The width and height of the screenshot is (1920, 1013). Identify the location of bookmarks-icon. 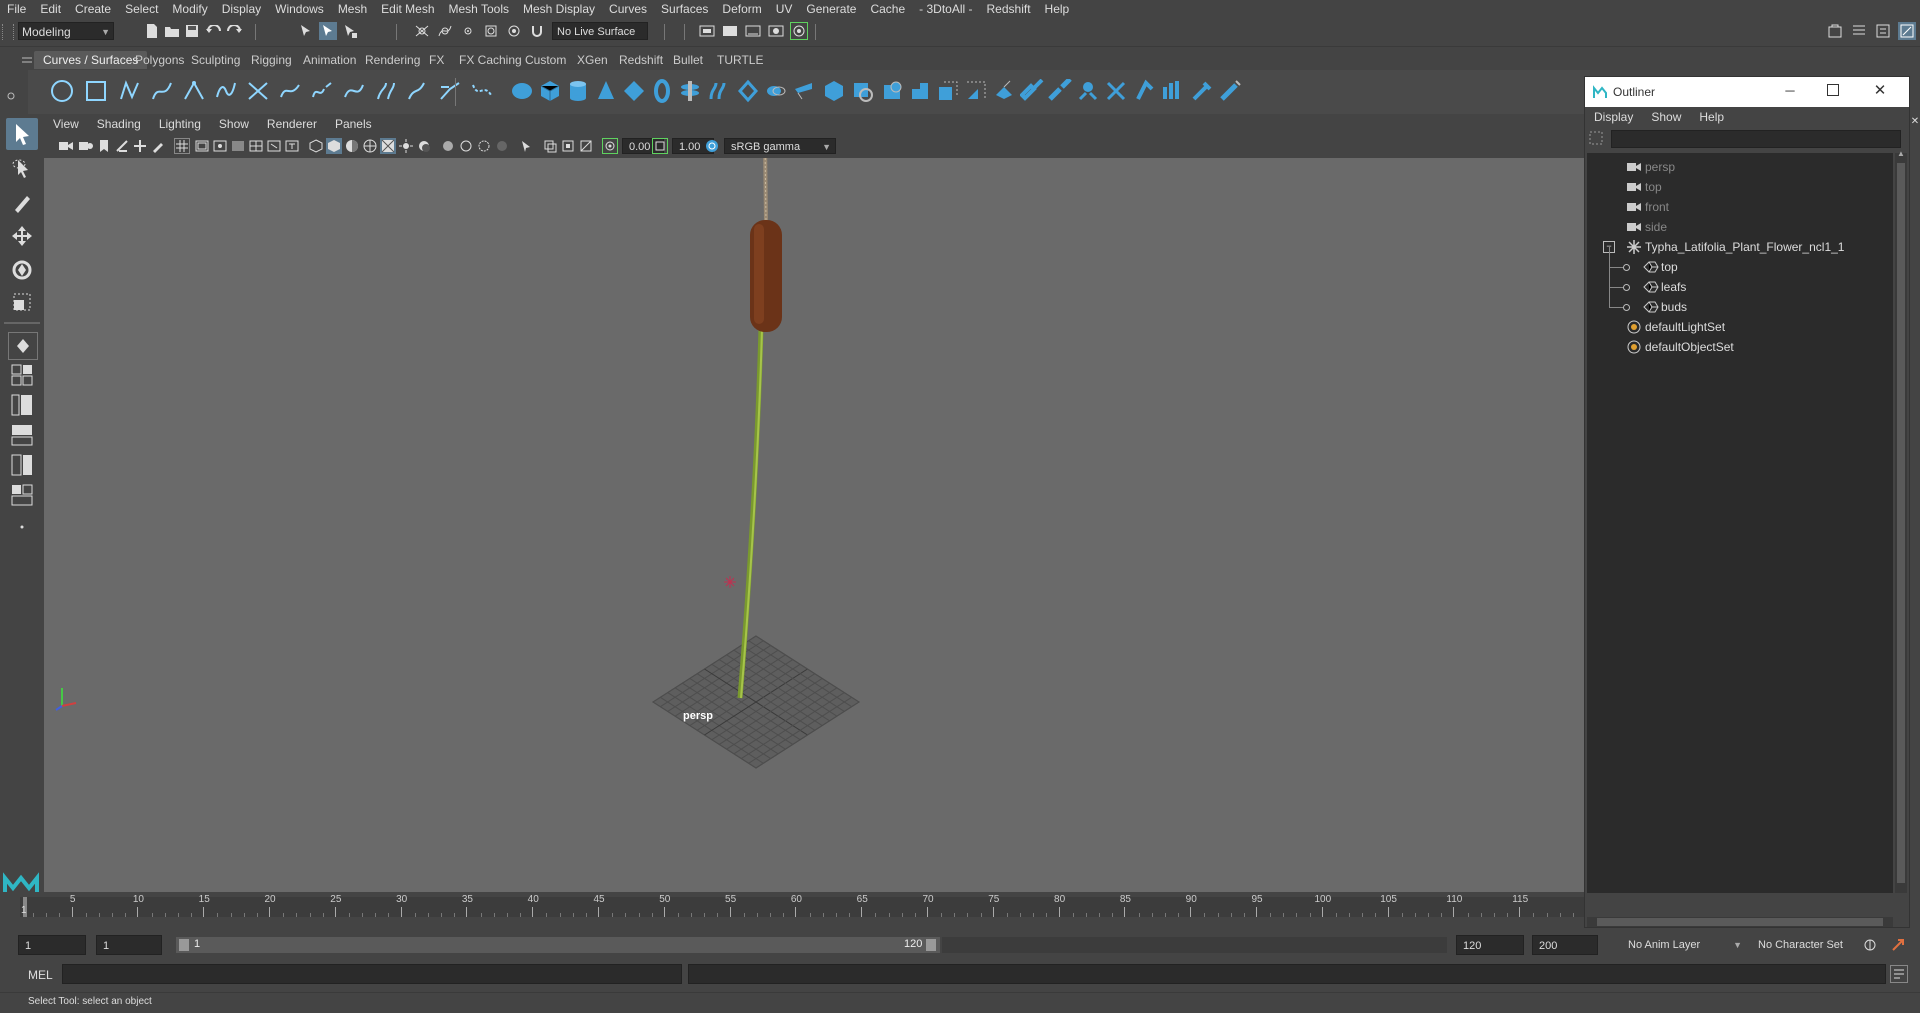
(104, 146).